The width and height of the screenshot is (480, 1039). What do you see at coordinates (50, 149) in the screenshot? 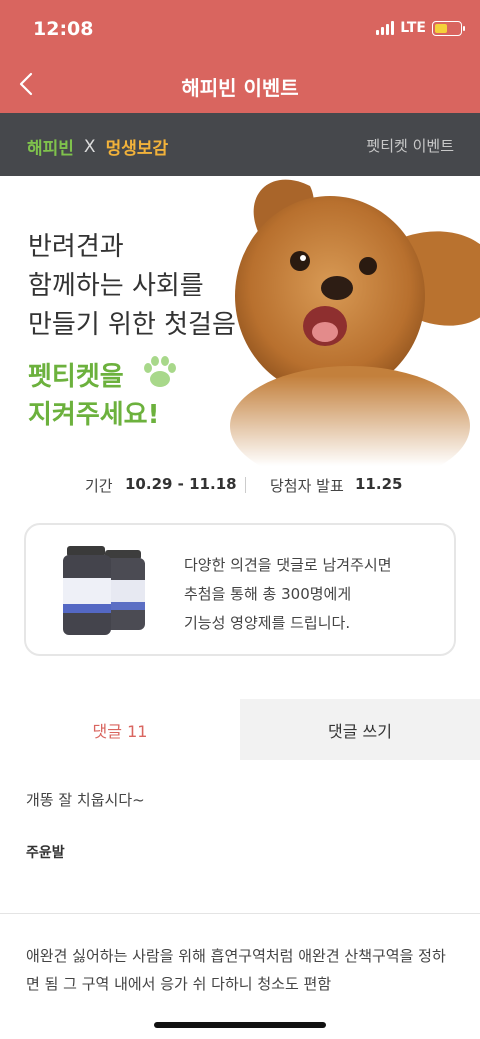
I see `brand-happybean: 해피빈` at bounding box center [50, 149].